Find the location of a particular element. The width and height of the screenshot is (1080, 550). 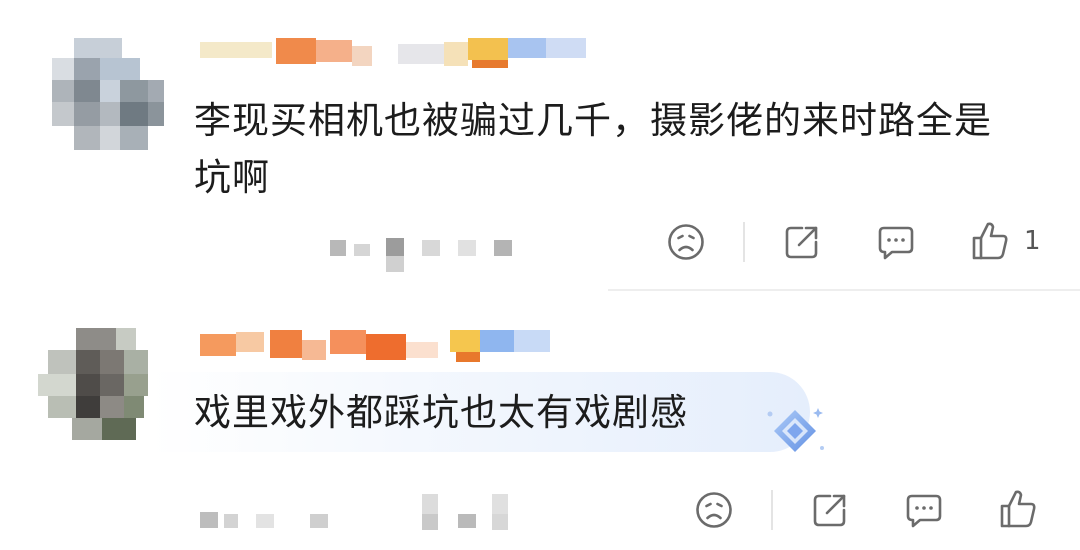

dislike-button is located at coordinates (714, 510).